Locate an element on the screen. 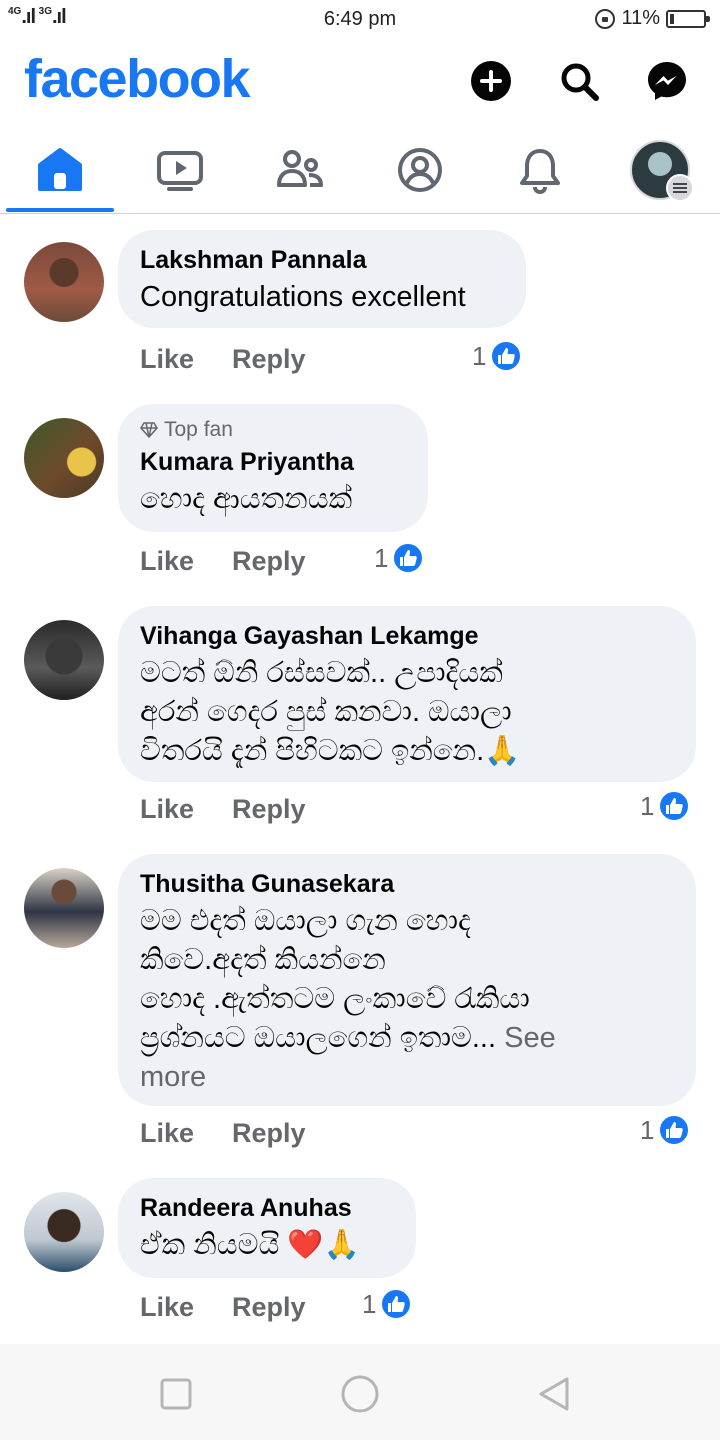 This screenshot has height=1440, width=720. tab-home is located at coordinates (60, 170).